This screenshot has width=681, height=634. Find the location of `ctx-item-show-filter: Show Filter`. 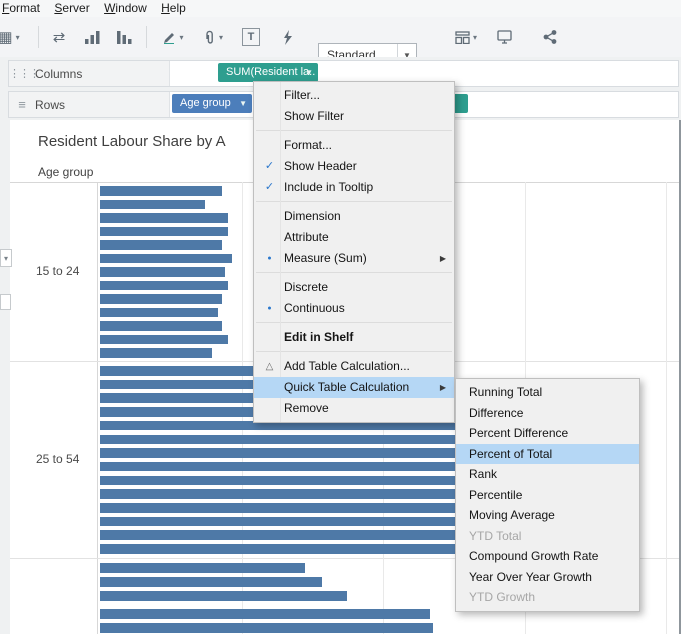

ctx-item-show-filter: Show Filter is located at coordinates (354, 116).